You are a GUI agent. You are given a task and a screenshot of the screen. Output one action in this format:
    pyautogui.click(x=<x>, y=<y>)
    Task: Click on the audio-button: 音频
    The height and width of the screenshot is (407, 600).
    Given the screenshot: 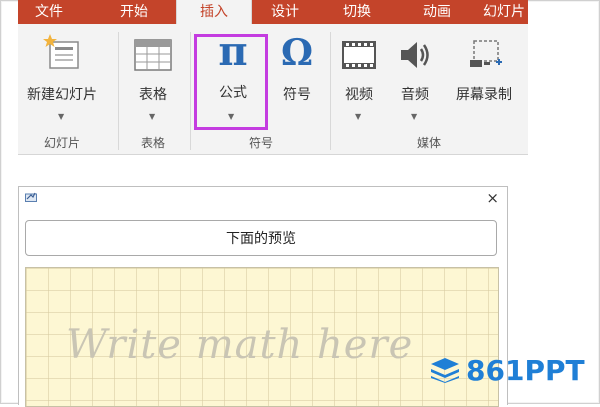 What is the action you would take?
    pyautogui.click(x=415, y=71)
    